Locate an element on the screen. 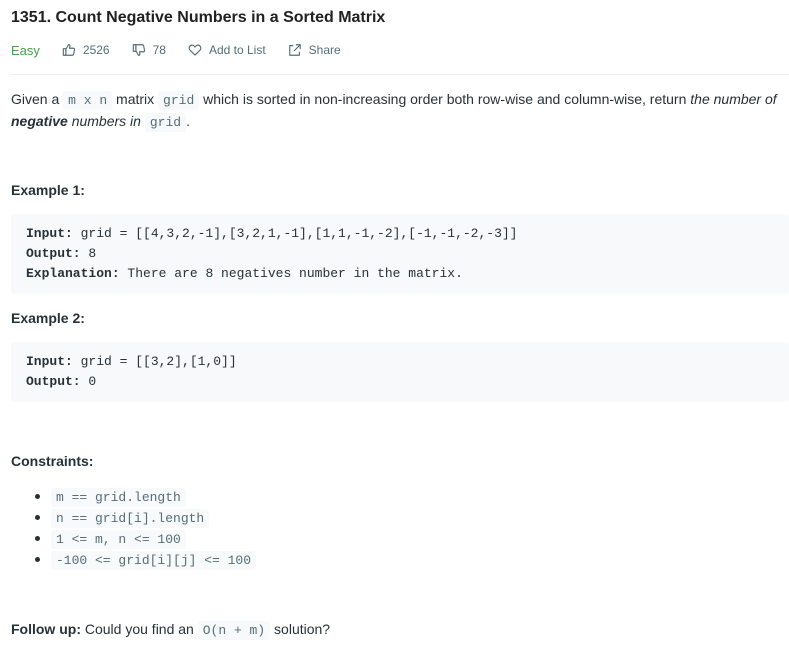 This screenshot has height=653, width=789. desc-text: matrix is located at coordinates (135, 99).